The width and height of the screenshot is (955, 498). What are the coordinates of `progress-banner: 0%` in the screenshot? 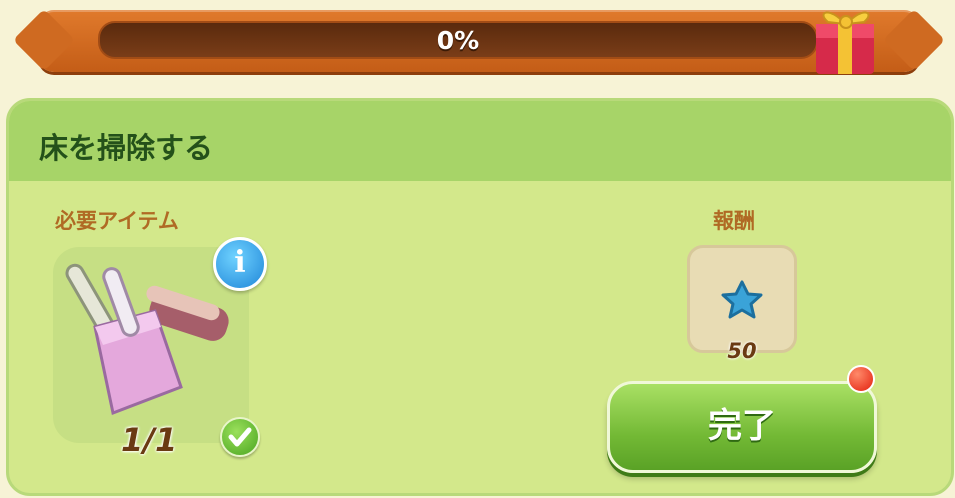 It's located at (479, 41).